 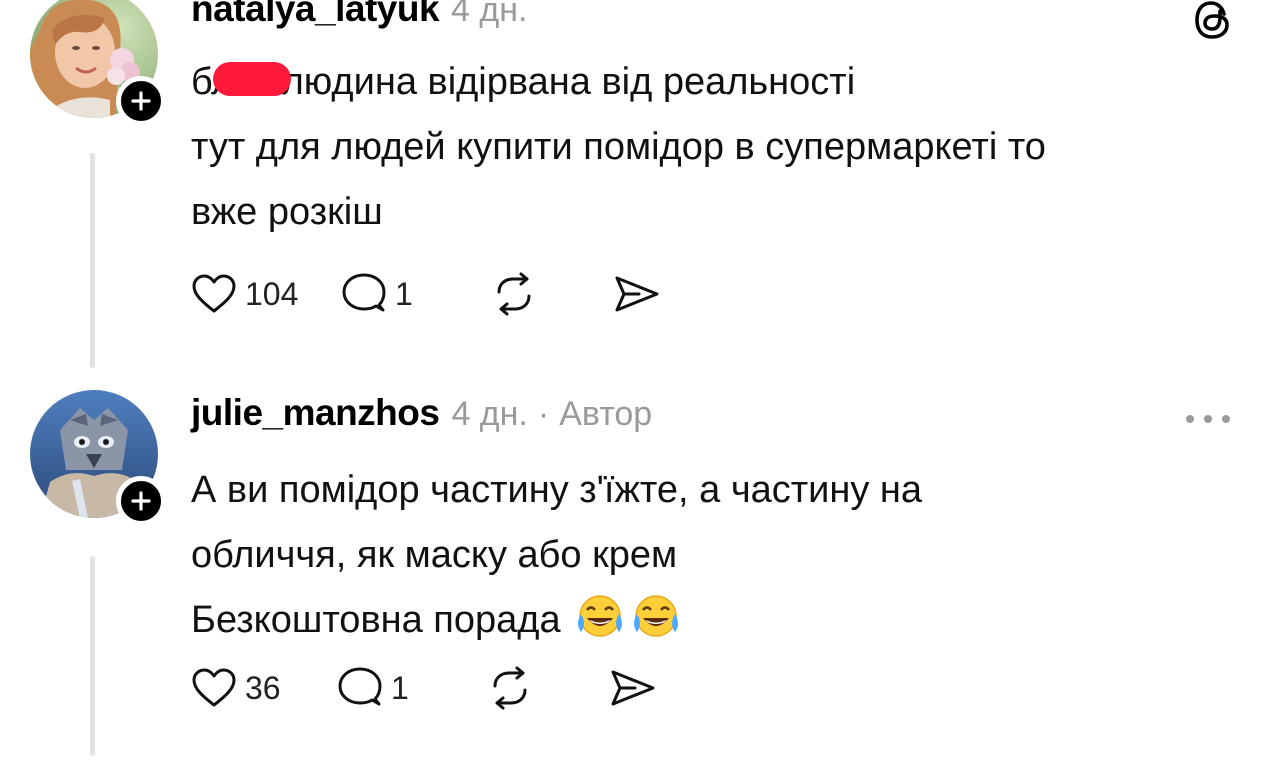 What do you see at coordinates (721, 624) in the screenshot?
I see `comment-line-3: Безкоштовна порада` at bounding box center [721, 624].